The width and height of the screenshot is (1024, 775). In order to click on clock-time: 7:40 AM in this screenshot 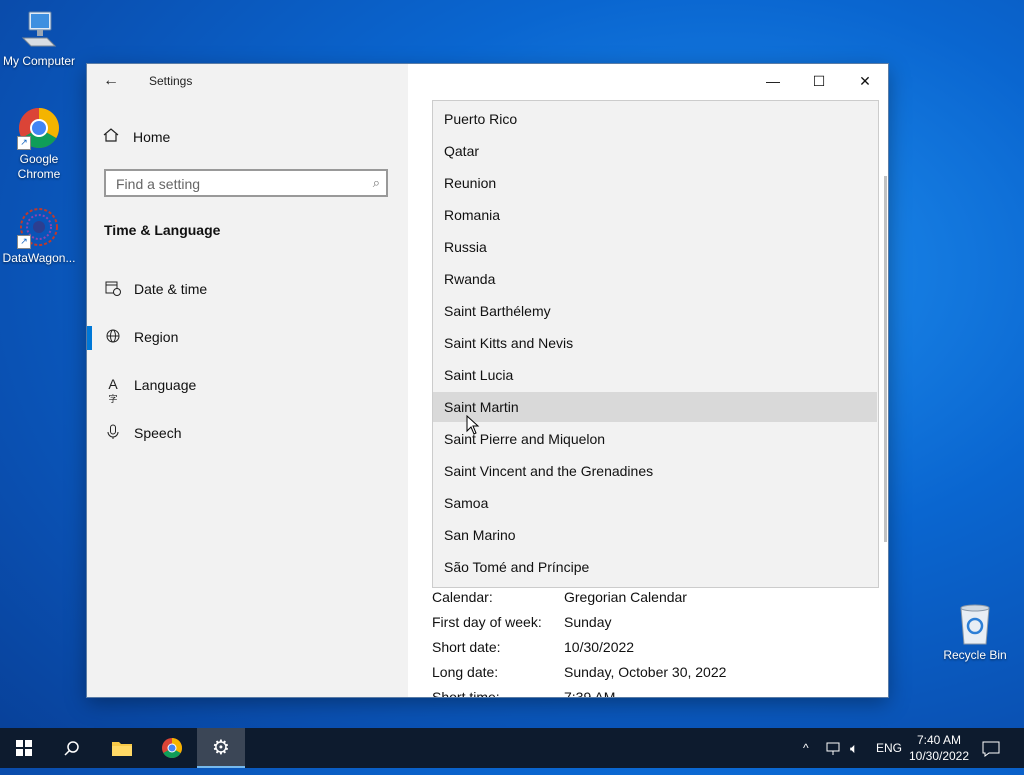, I will do `click(939, 740)`.